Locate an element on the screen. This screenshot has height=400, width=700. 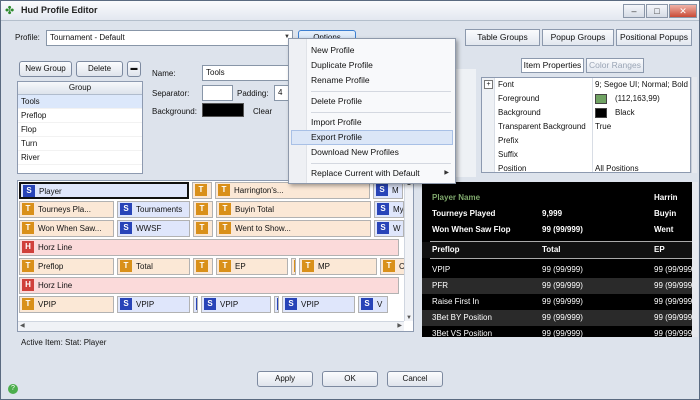
scroll-left-icon: ◀ is located at coordinates (22, 325).